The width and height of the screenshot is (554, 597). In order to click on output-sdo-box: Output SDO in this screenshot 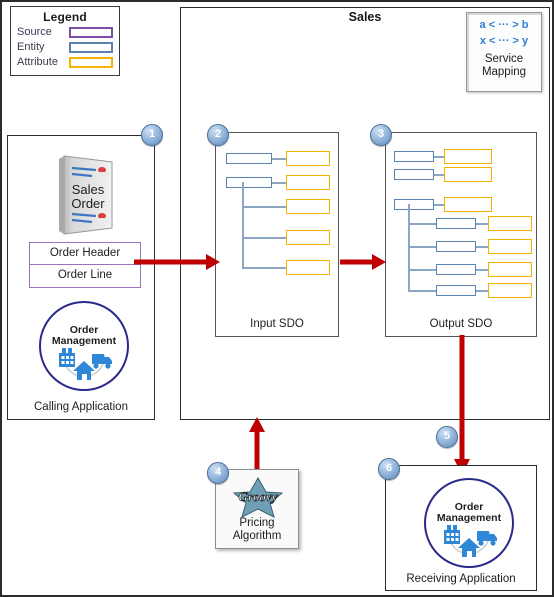, I will do `click(461, 234)`.